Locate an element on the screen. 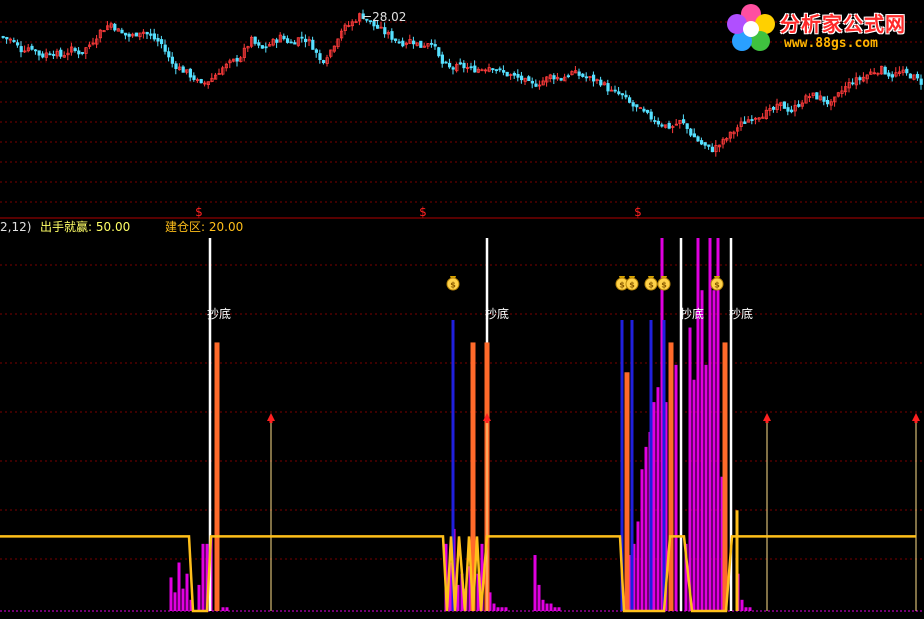 This screenshot has width=924, height=619. yellow-bar is located at coordinates (737, 560).